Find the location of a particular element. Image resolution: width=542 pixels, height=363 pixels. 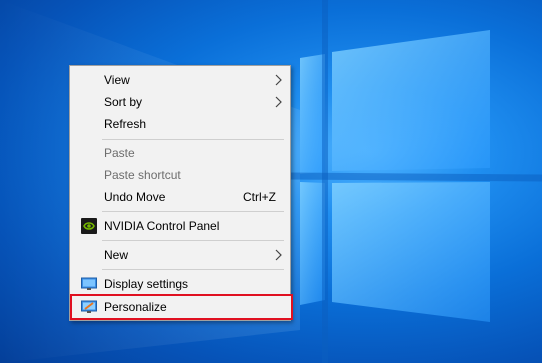

nvidia-icon is located at coordinates (89, 226).